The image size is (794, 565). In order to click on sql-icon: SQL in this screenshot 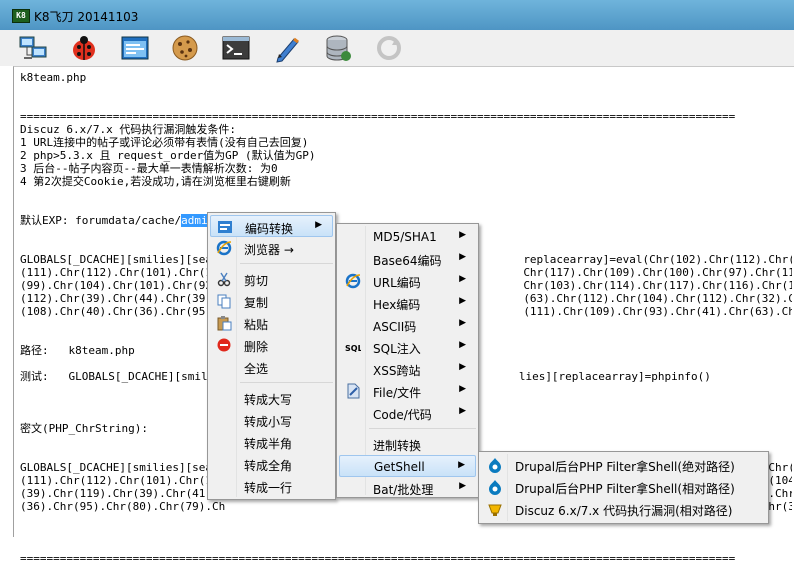, I will do `click(354, 347)`.